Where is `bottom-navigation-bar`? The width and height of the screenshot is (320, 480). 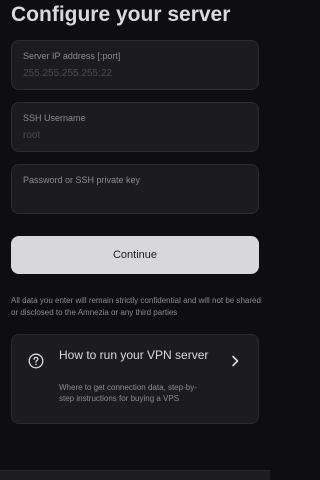 bottom-navigation-bar is located at coordinates (135, 475).